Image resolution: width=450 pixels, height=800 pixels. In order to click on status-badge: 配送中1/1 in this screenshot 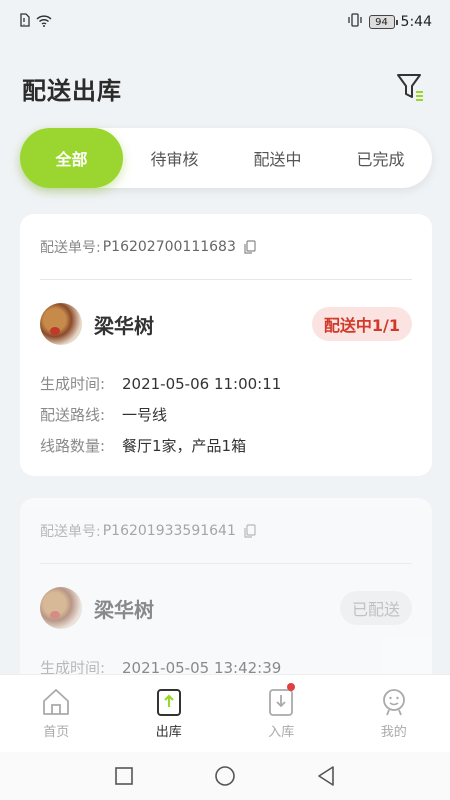, I will do `click(361, 324)`.